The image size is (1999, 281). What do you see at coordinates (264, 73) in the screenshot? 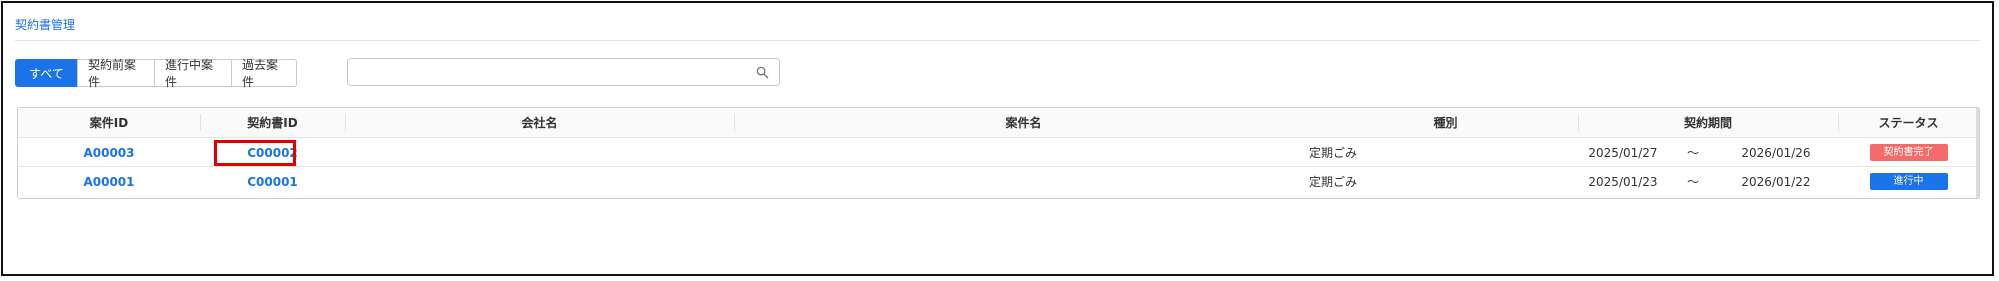
I see `tab-past: 過去案件` at bounding box center [264, 73].